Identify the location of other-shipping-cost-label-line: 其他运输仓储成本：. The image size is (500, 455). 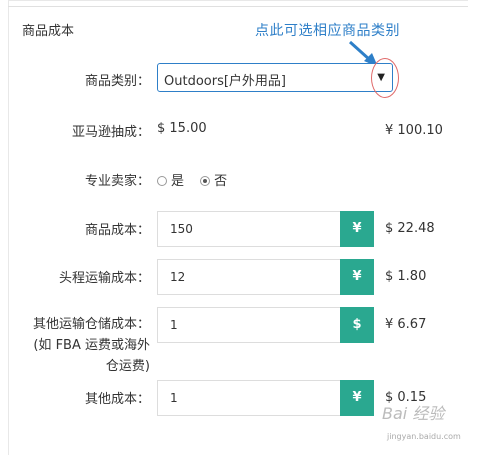
(91, 324).